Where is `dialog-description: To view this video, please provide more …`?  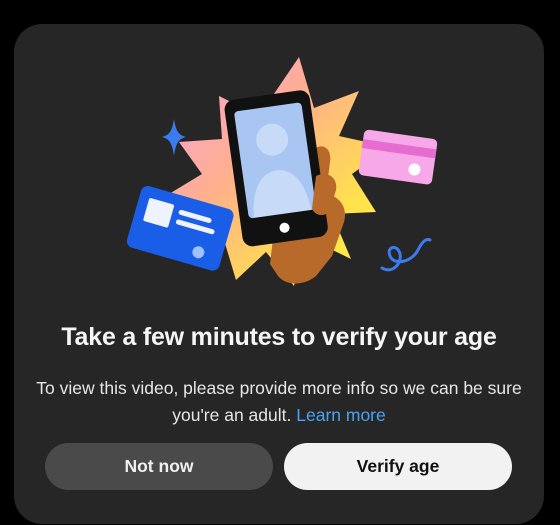
dialog-description: To view this video, please provide more … is located at coordinates (279, 402).